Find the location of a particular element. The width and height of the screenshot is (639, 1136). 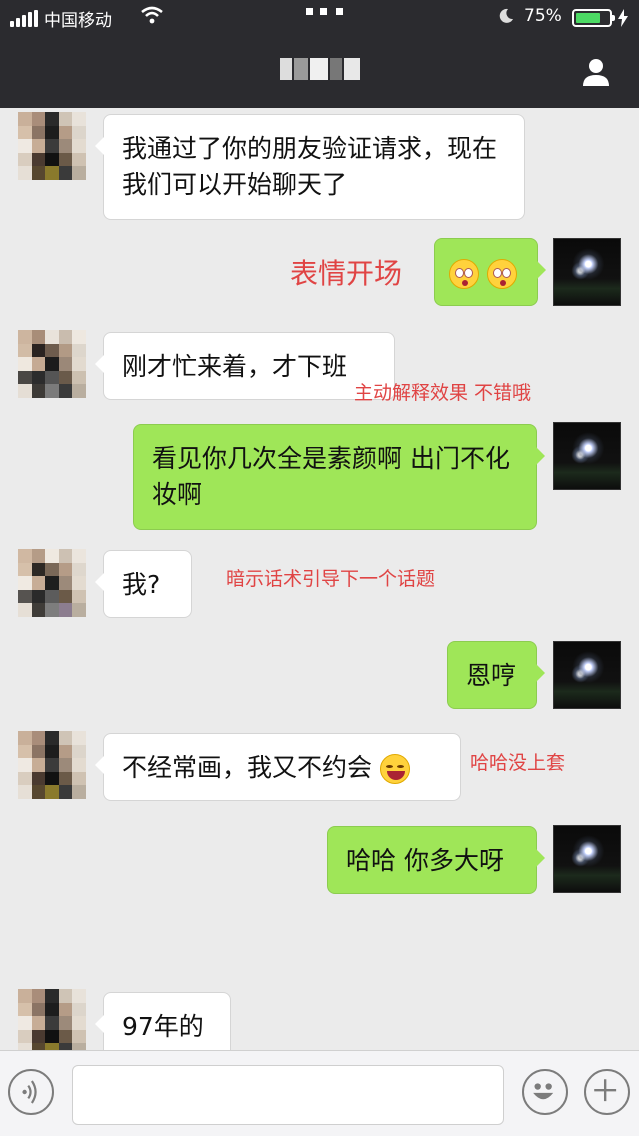

message-bubble-received: 刚才忙来着，才下班 is located at coordinates (245, 366).